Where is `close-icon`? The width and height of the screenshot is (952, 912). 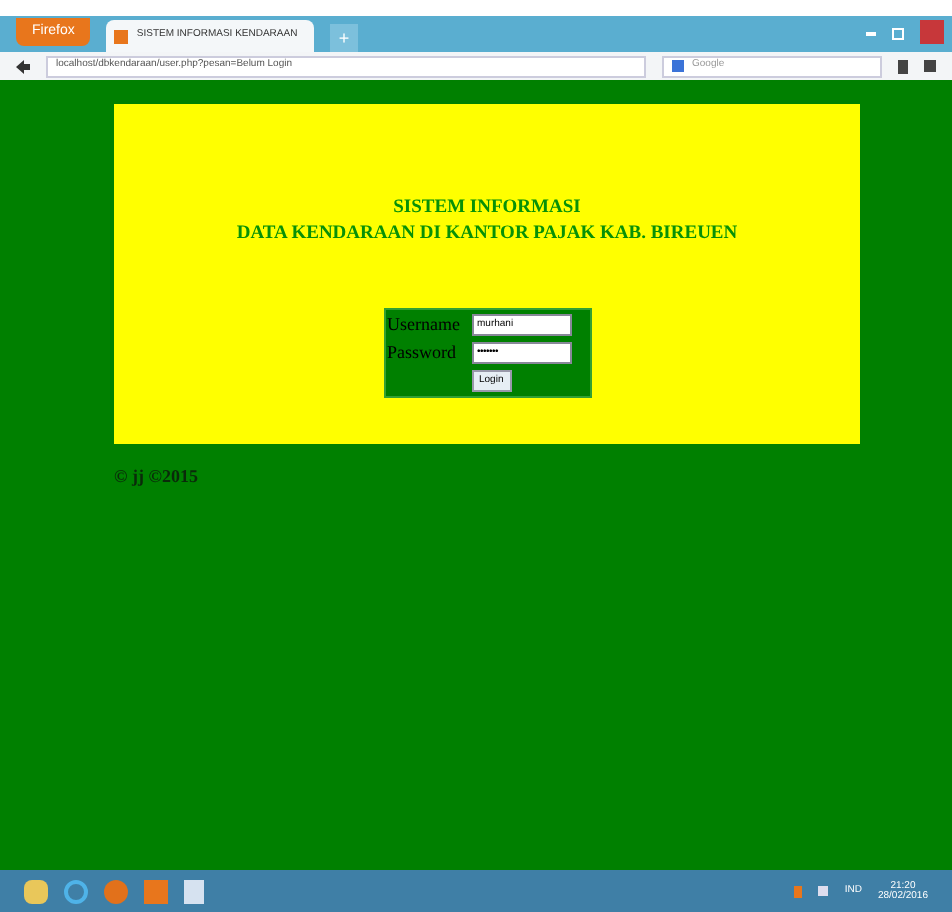 close-icon is located at coordinates (932, 32).